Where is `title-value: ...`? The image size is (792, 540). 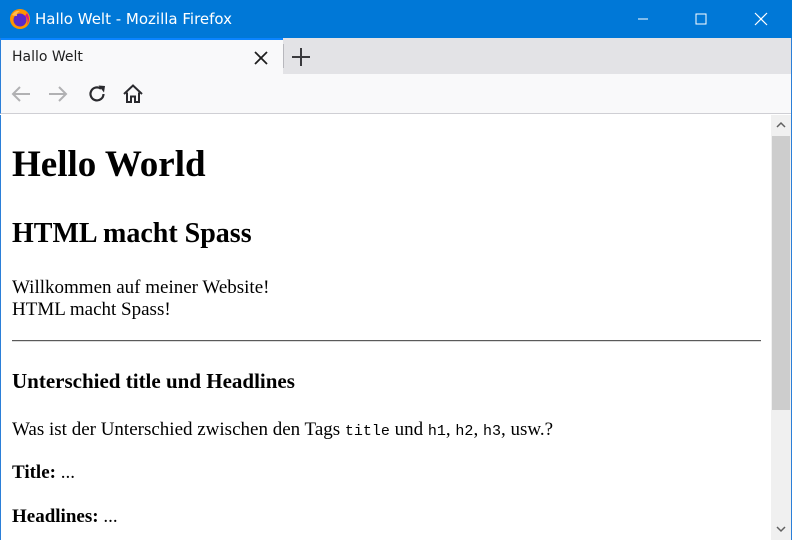
title-value: ... is located at coordinates (65, 472).